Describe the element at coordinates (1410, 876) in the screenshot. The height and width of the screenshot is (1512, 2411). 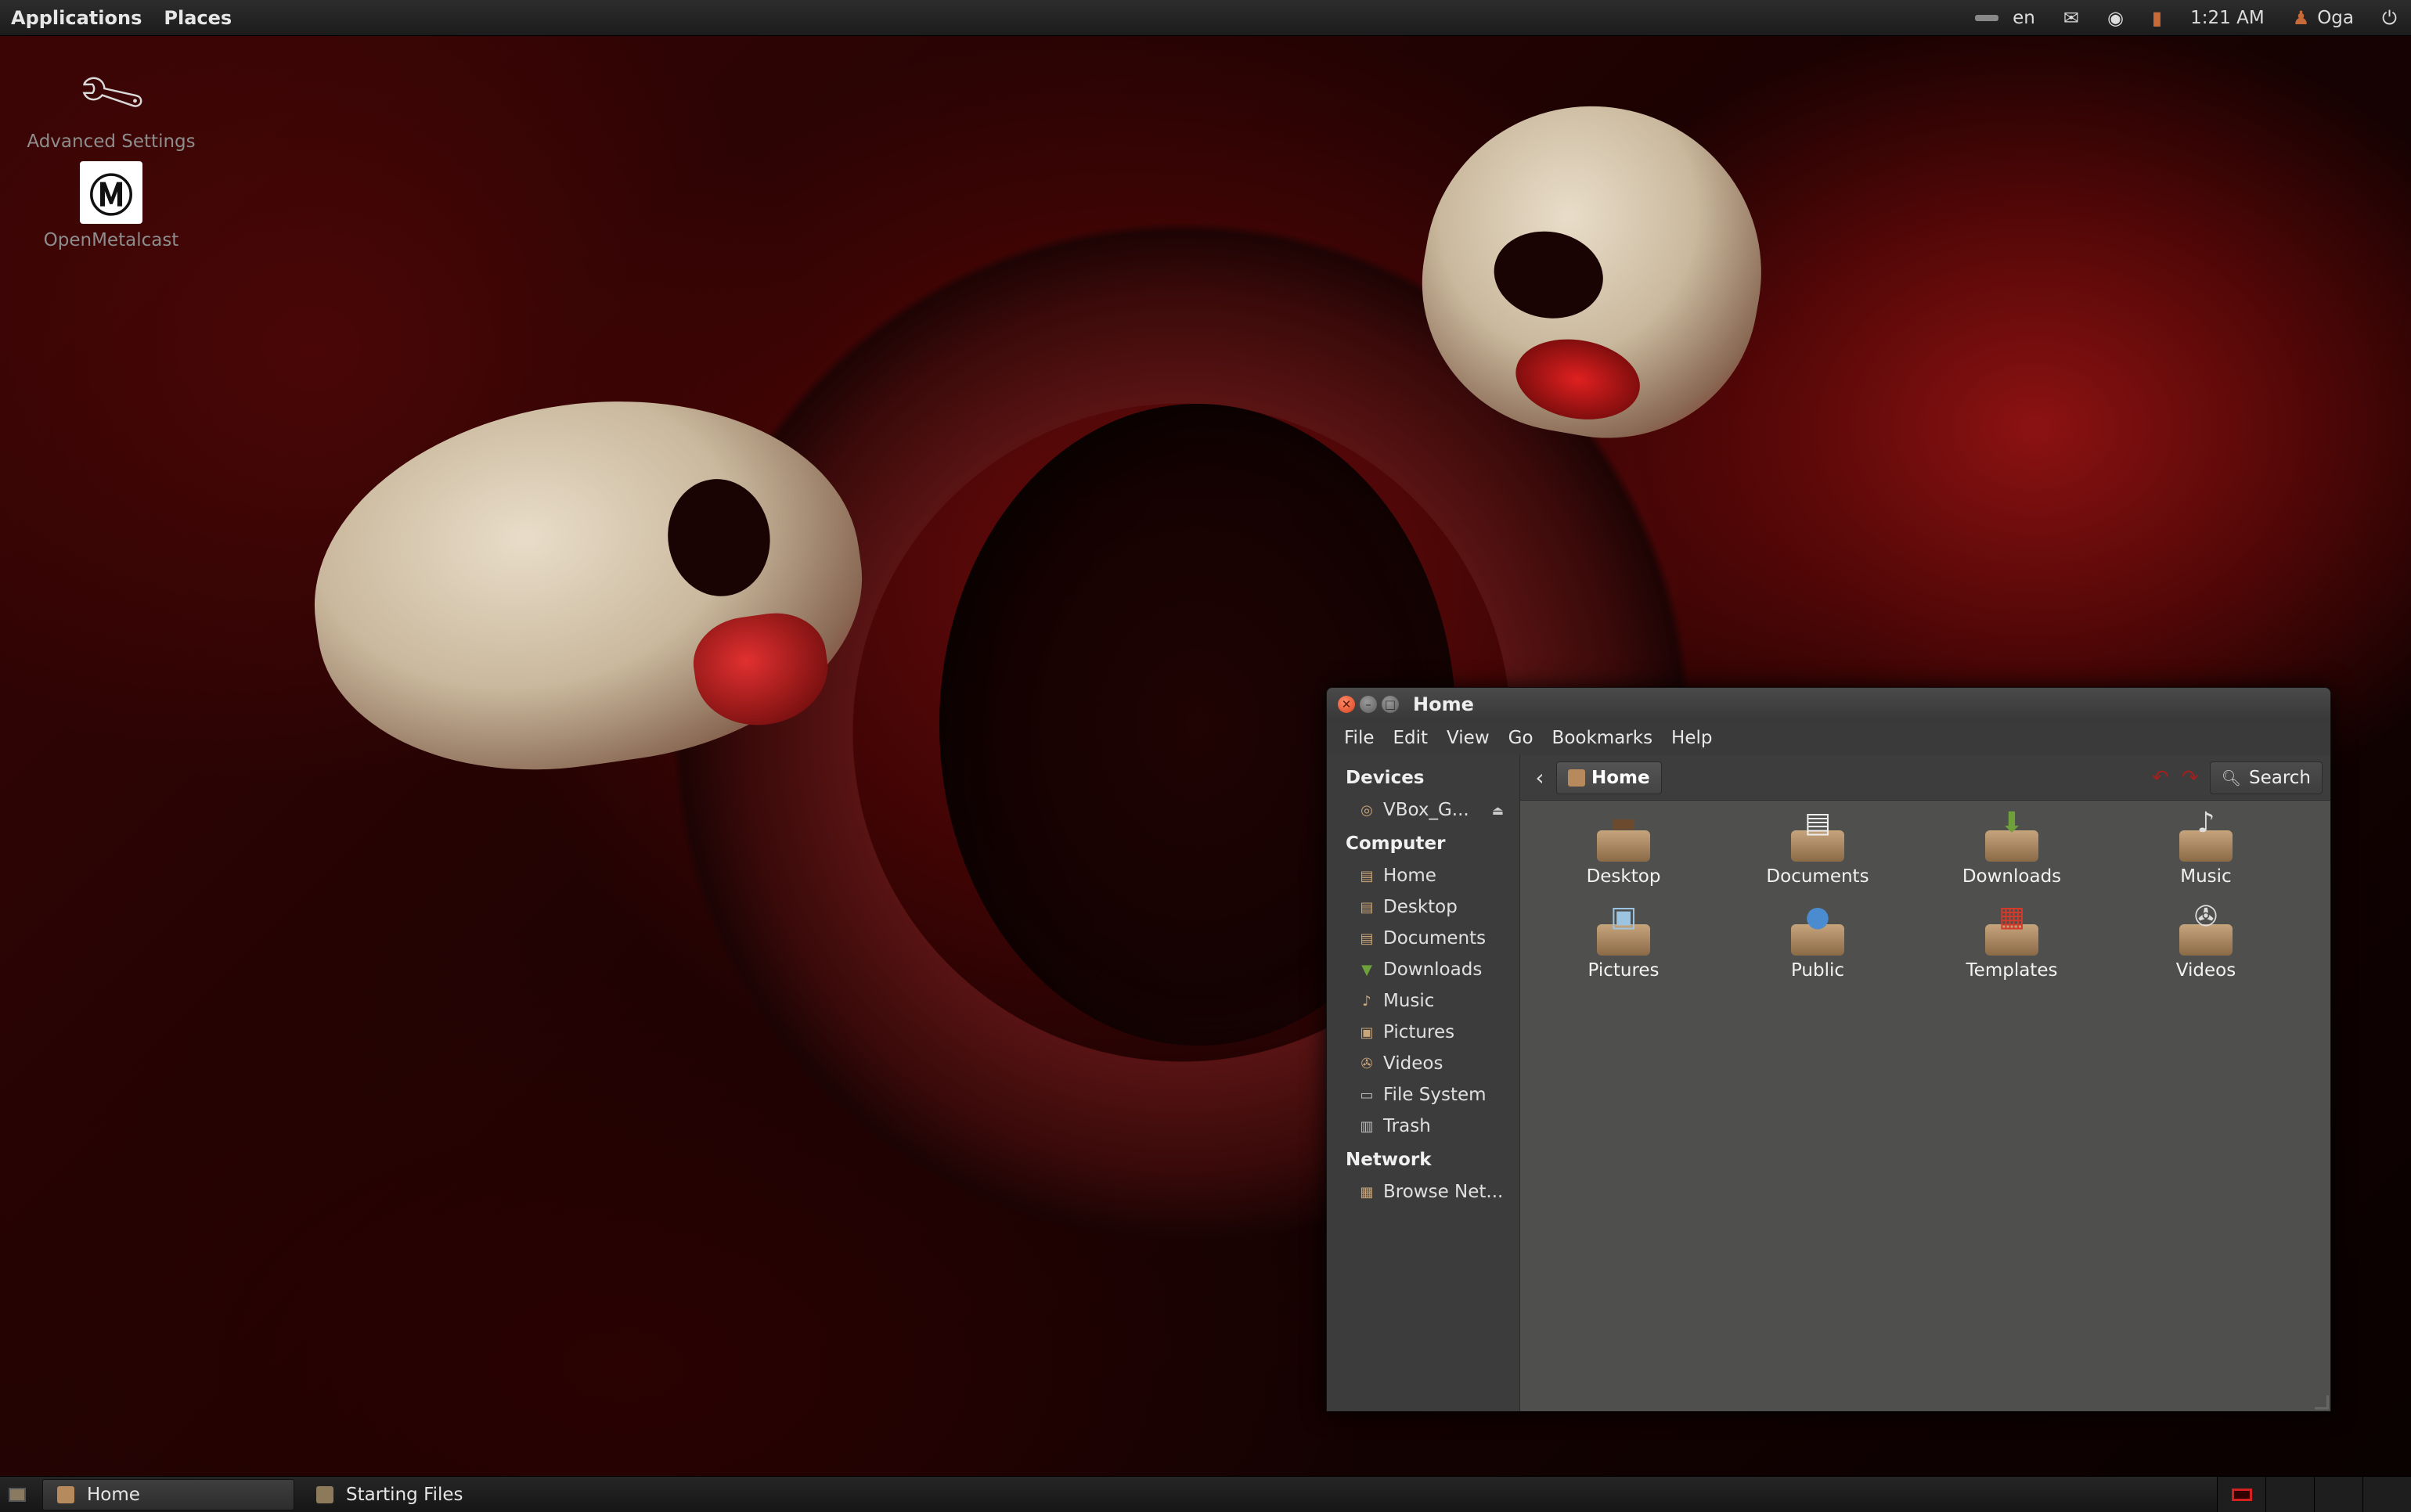
I see `sidebar-item-label: Home` at that location.